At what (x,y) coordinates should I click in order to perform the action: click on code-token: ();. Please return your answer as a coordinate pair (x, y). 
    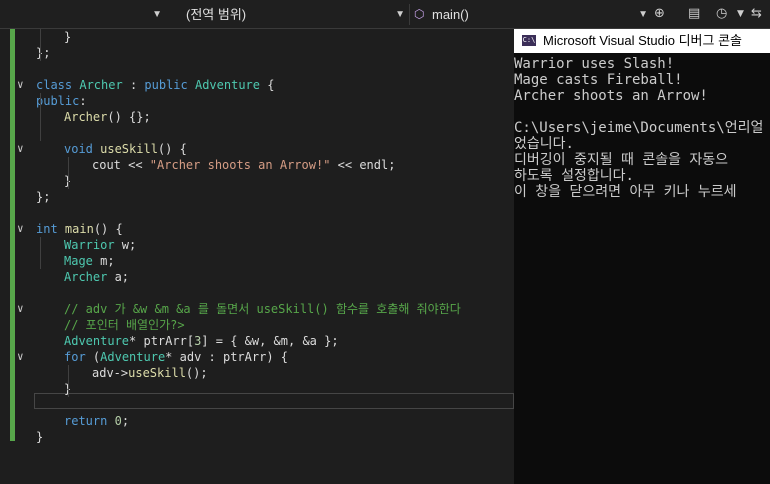
    Looking at the image, I should click on (196, 373).